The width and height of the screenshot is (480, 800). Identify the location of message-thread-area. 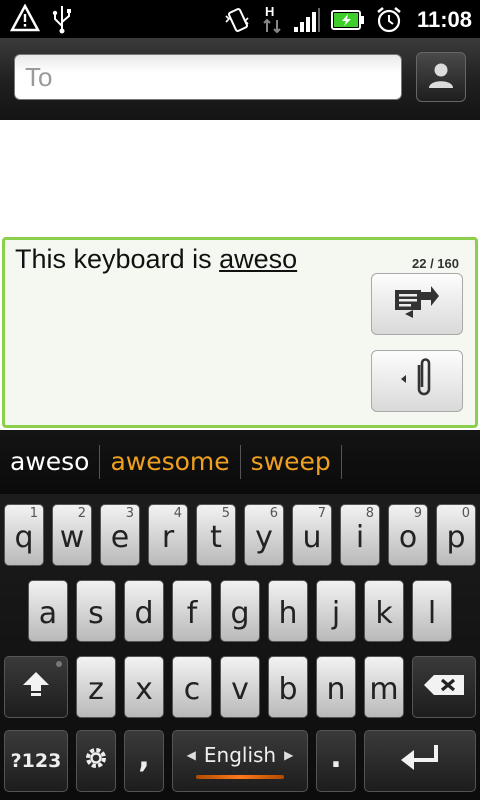
(240, 177).